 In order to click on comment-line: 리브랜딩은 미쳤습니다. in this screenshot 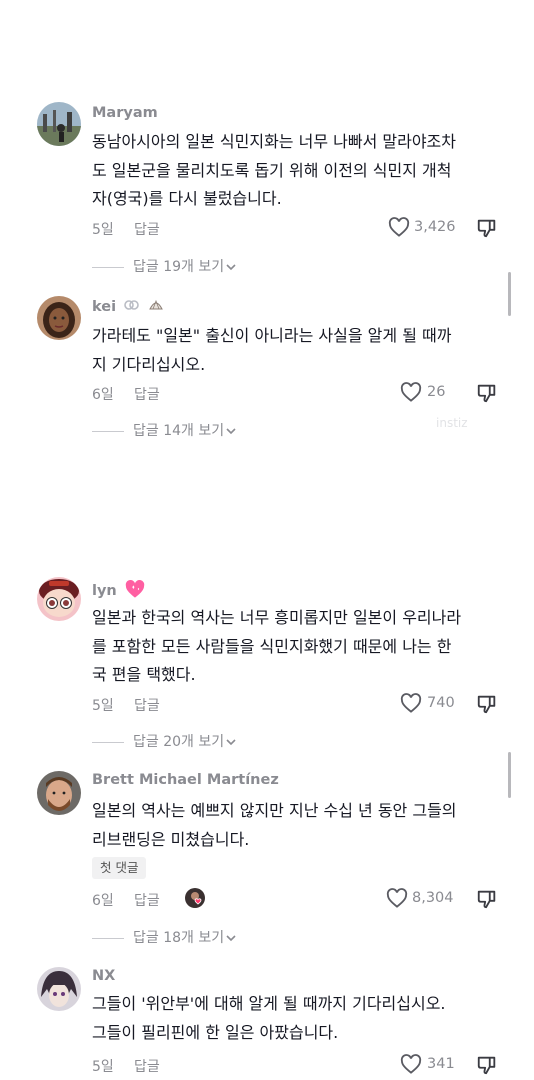, I will do `click(171, 839)`.